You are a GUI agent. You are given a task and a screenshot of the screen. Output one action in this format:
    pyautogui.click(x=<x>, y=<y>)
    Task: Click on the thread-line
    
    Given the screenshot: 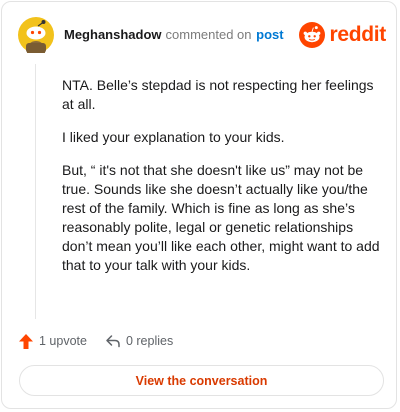 What is the action you would take?
    pyautogui.click(x=35, y=191)
    